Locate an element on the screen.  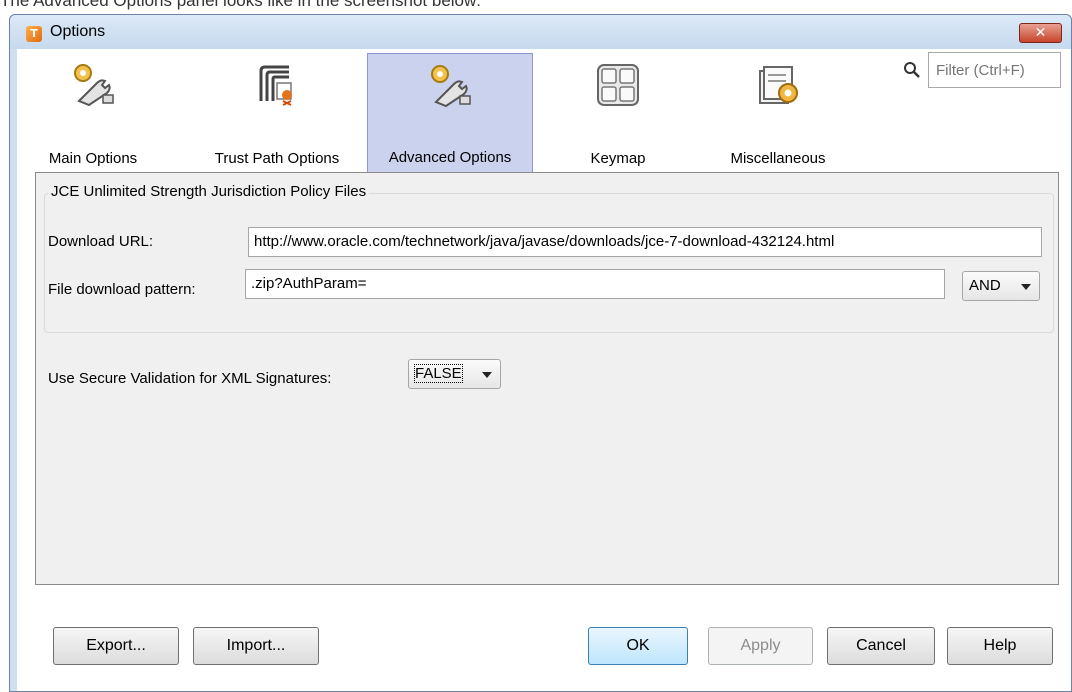
app-icon: T is located at coordinates (34, 34).